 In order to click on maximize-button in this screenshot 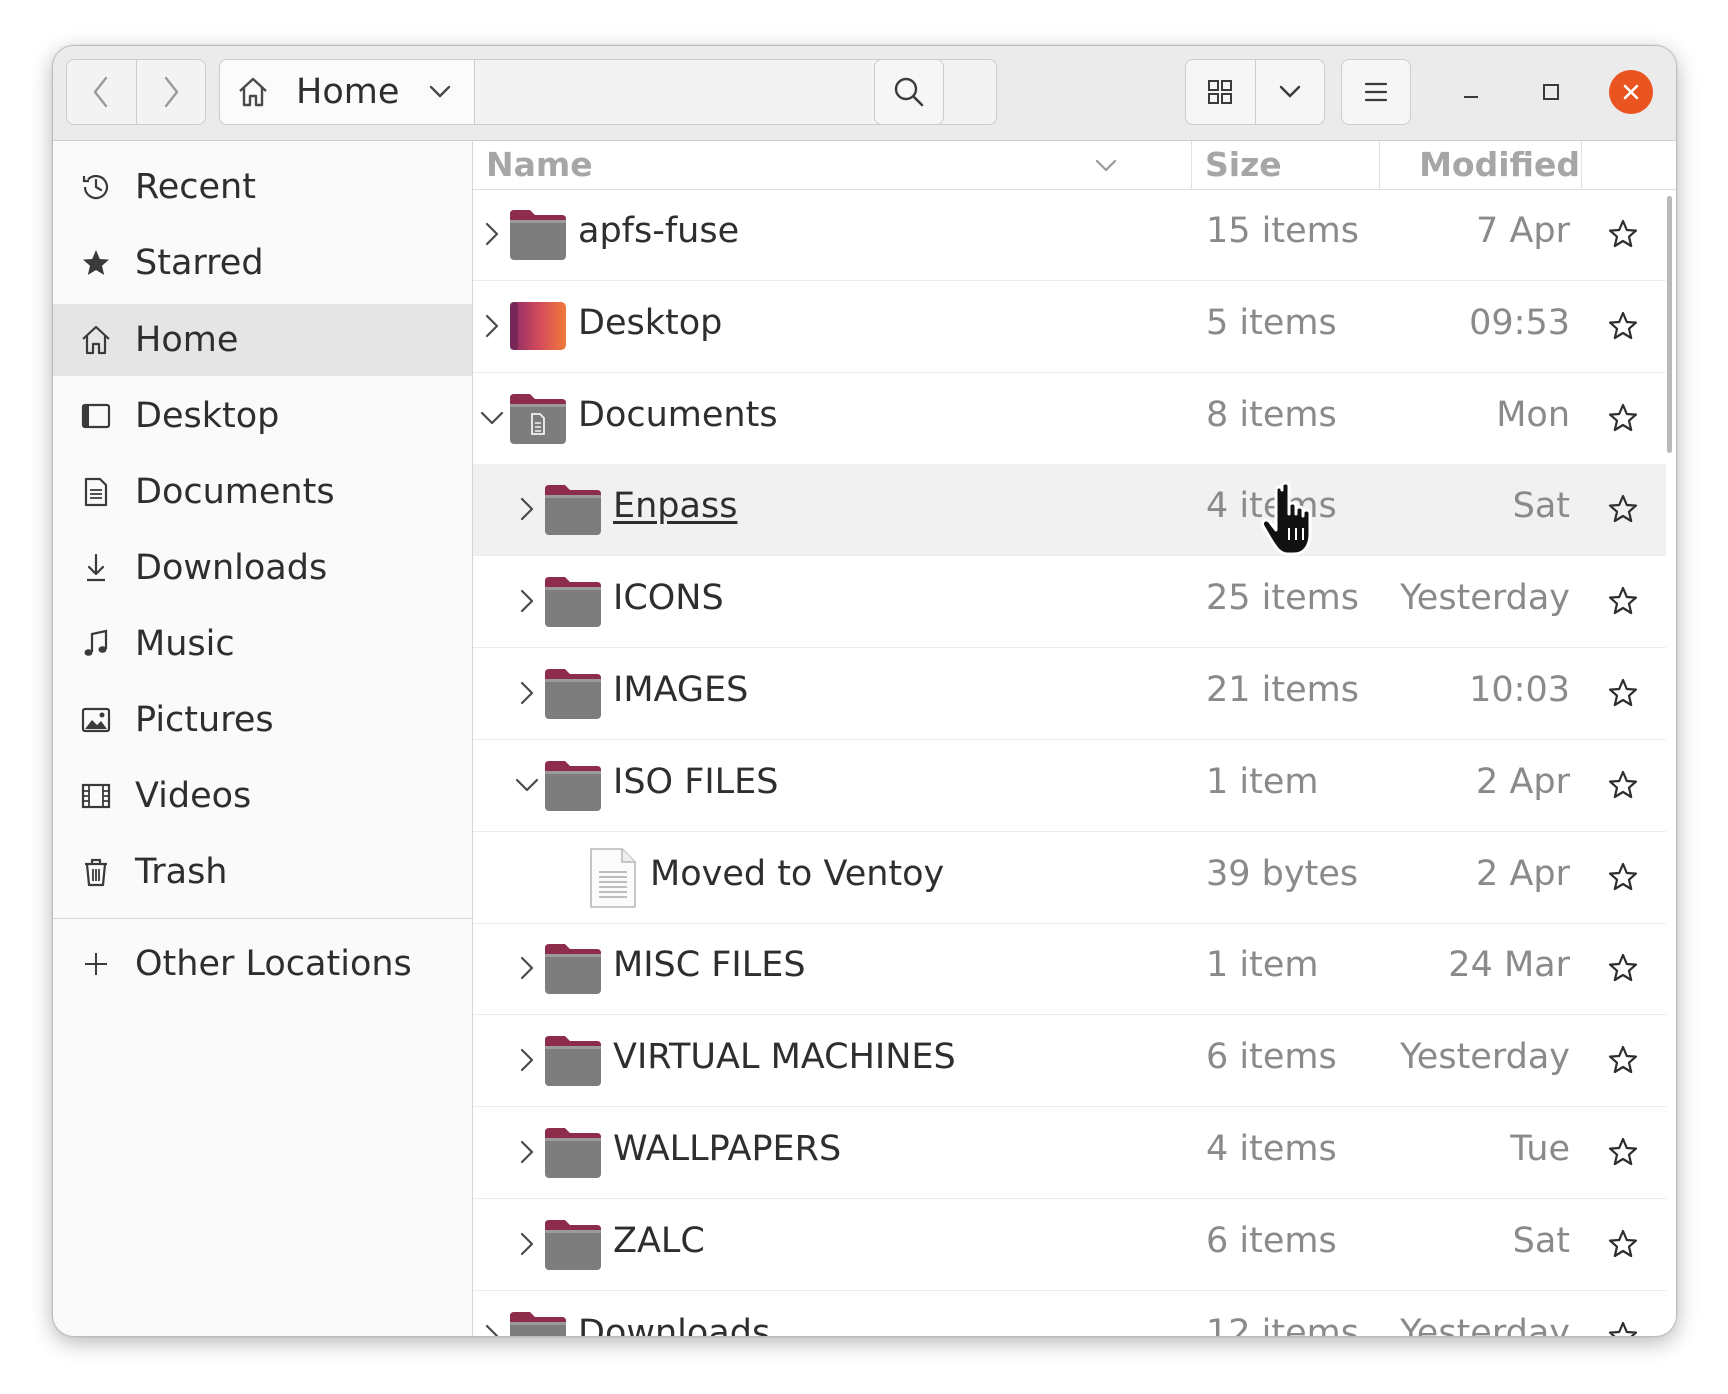, I will do `click(1551, 92)`.